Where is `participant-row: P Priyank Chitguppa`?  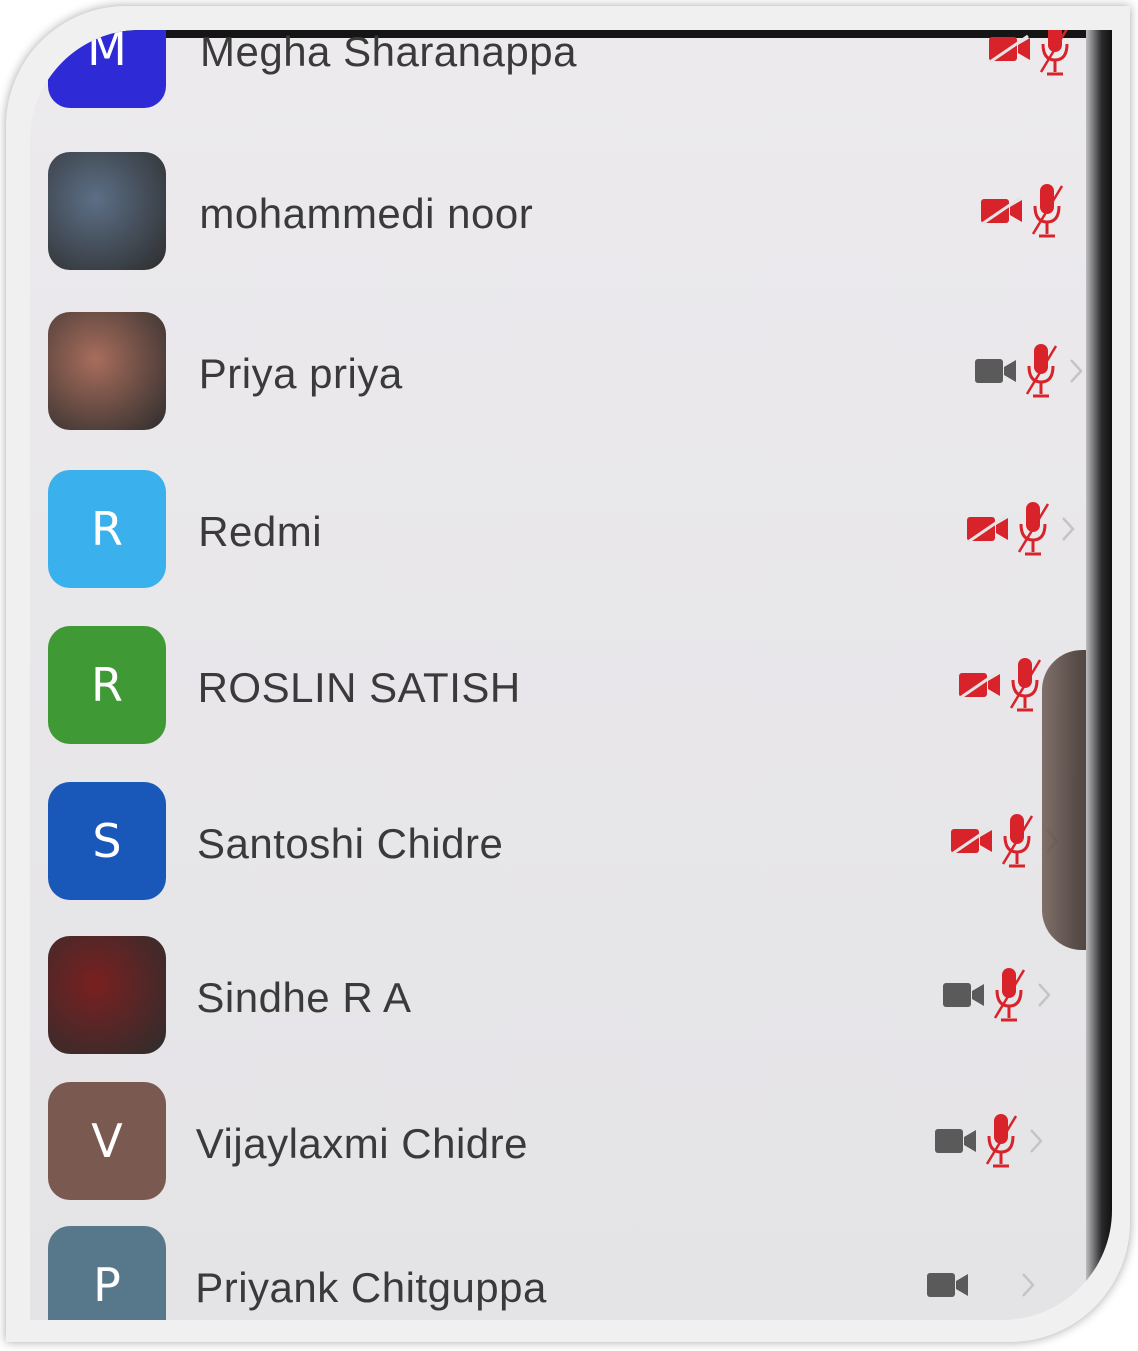
participant-row: P Priyank Chitguppa is located at coordinates (556, 1273).